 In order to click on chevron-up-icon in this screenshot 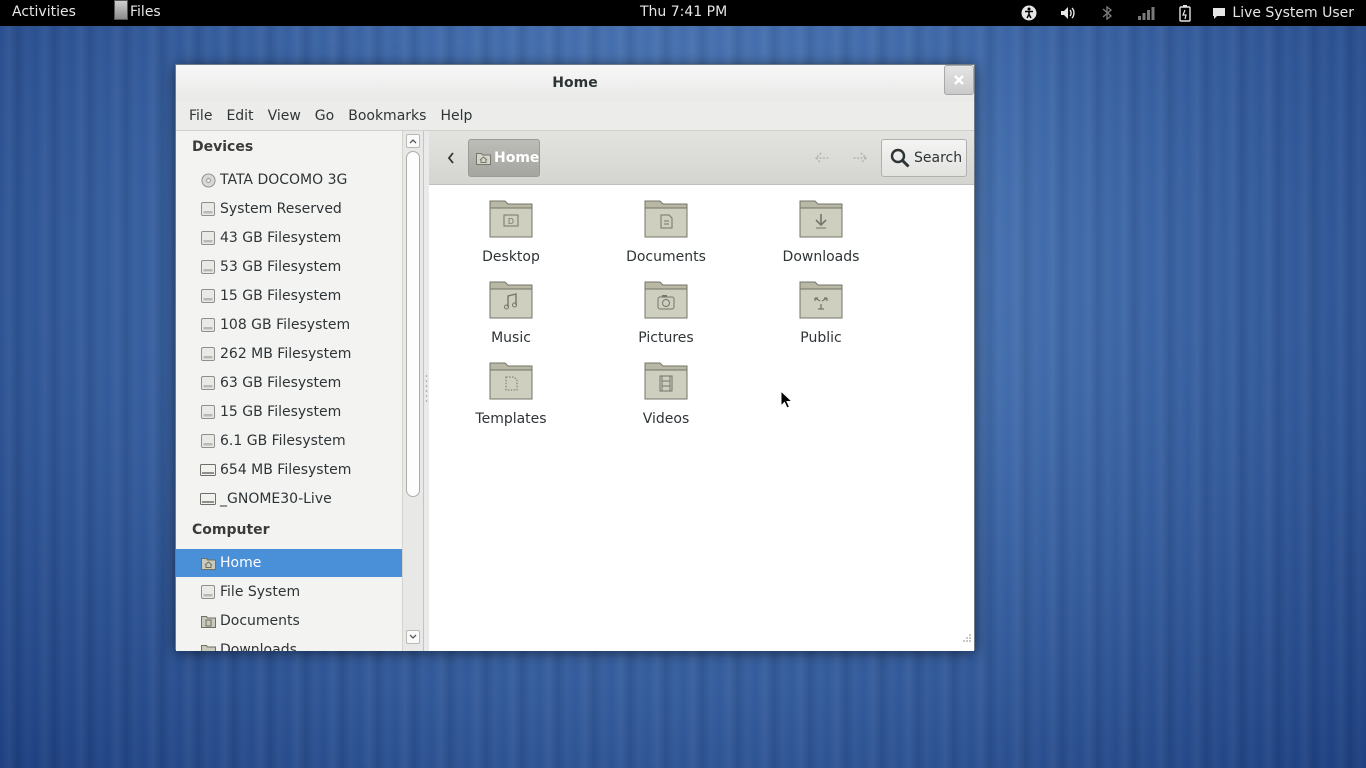, I will do `click(413, 141)`.